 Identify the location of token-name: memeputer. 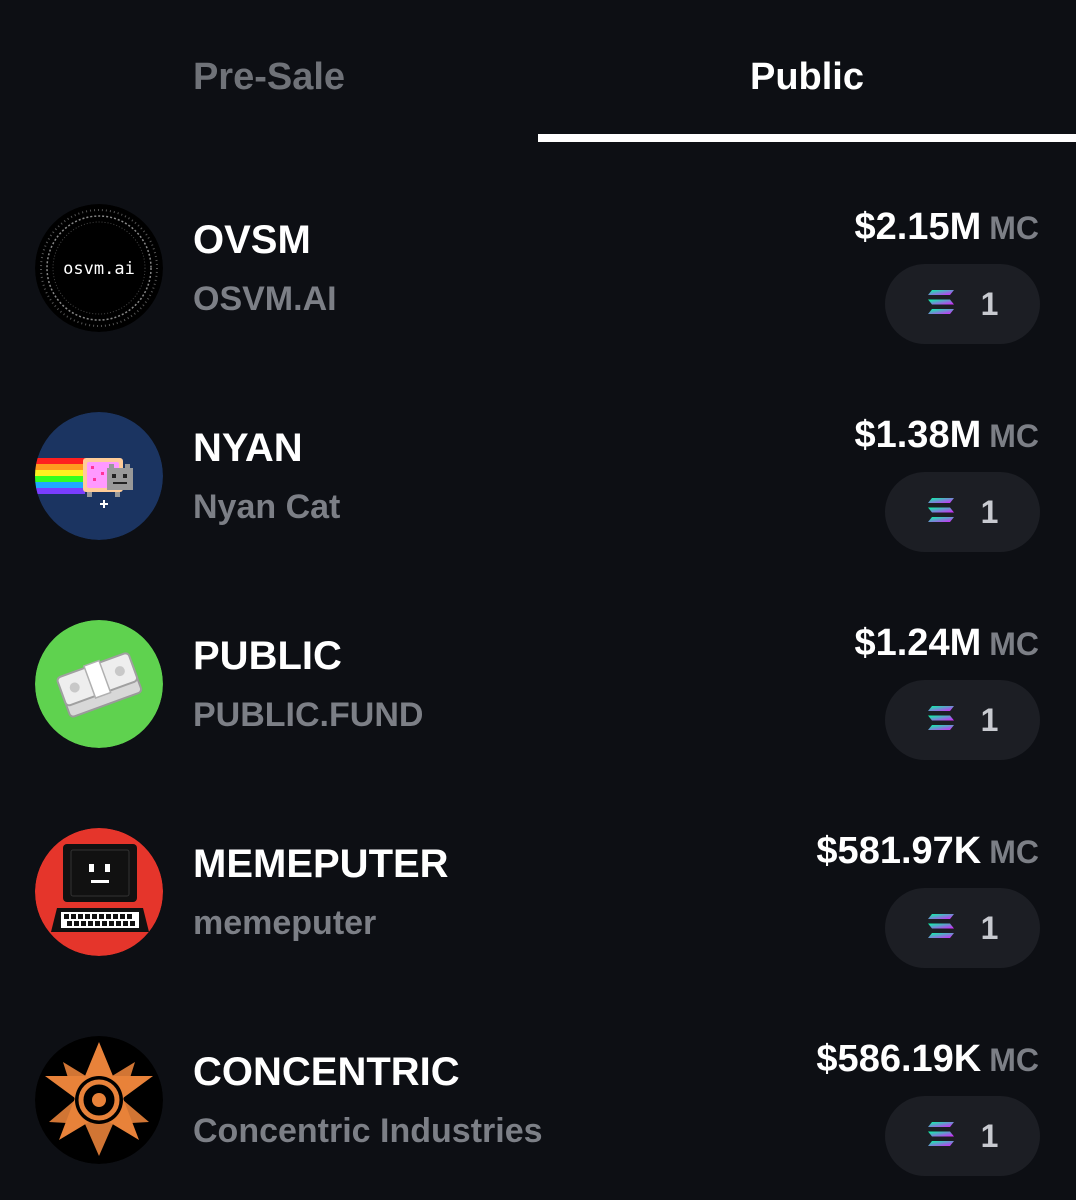
(285, 923).